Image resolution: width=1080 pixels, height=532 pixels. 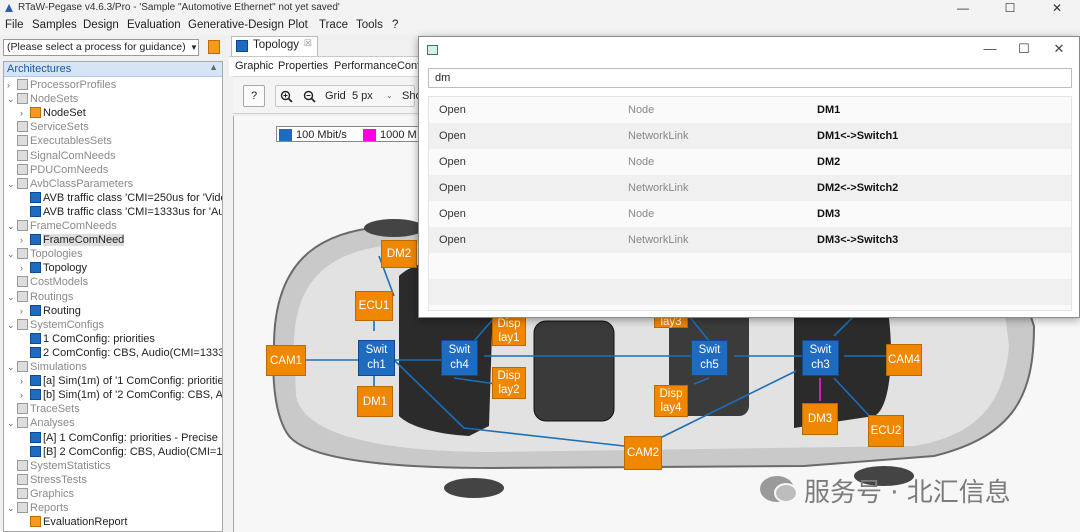 I want to click on menu-design: Design, so click(x=101, y=25).